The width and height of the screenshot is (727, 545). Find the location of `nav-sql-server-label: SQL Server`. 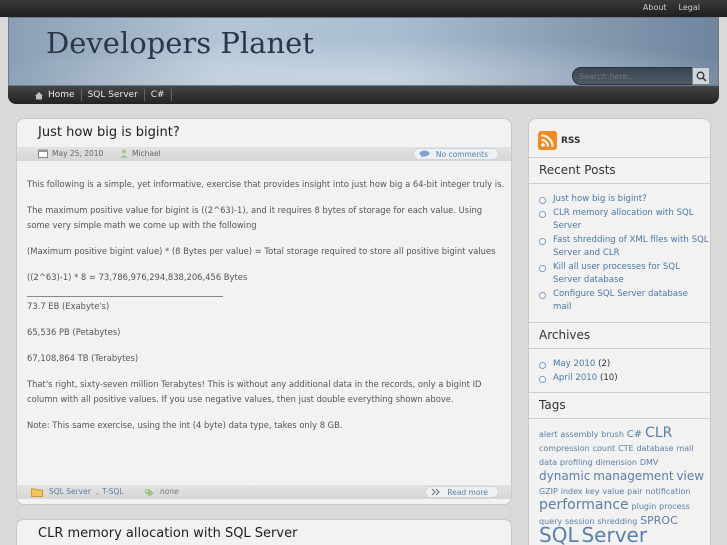

nav-sql-server-label: SQL Server is located at coordinates (112, 95).